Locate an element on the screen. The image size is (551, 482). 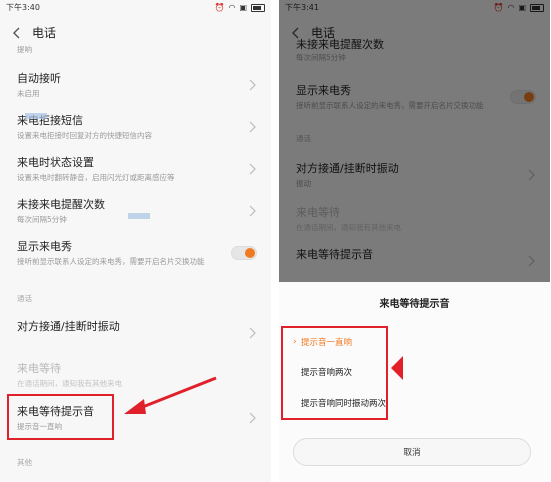
status-bar: 下午3:40 ⏰ ◠ ▣ is located at coordinates (135, 7).